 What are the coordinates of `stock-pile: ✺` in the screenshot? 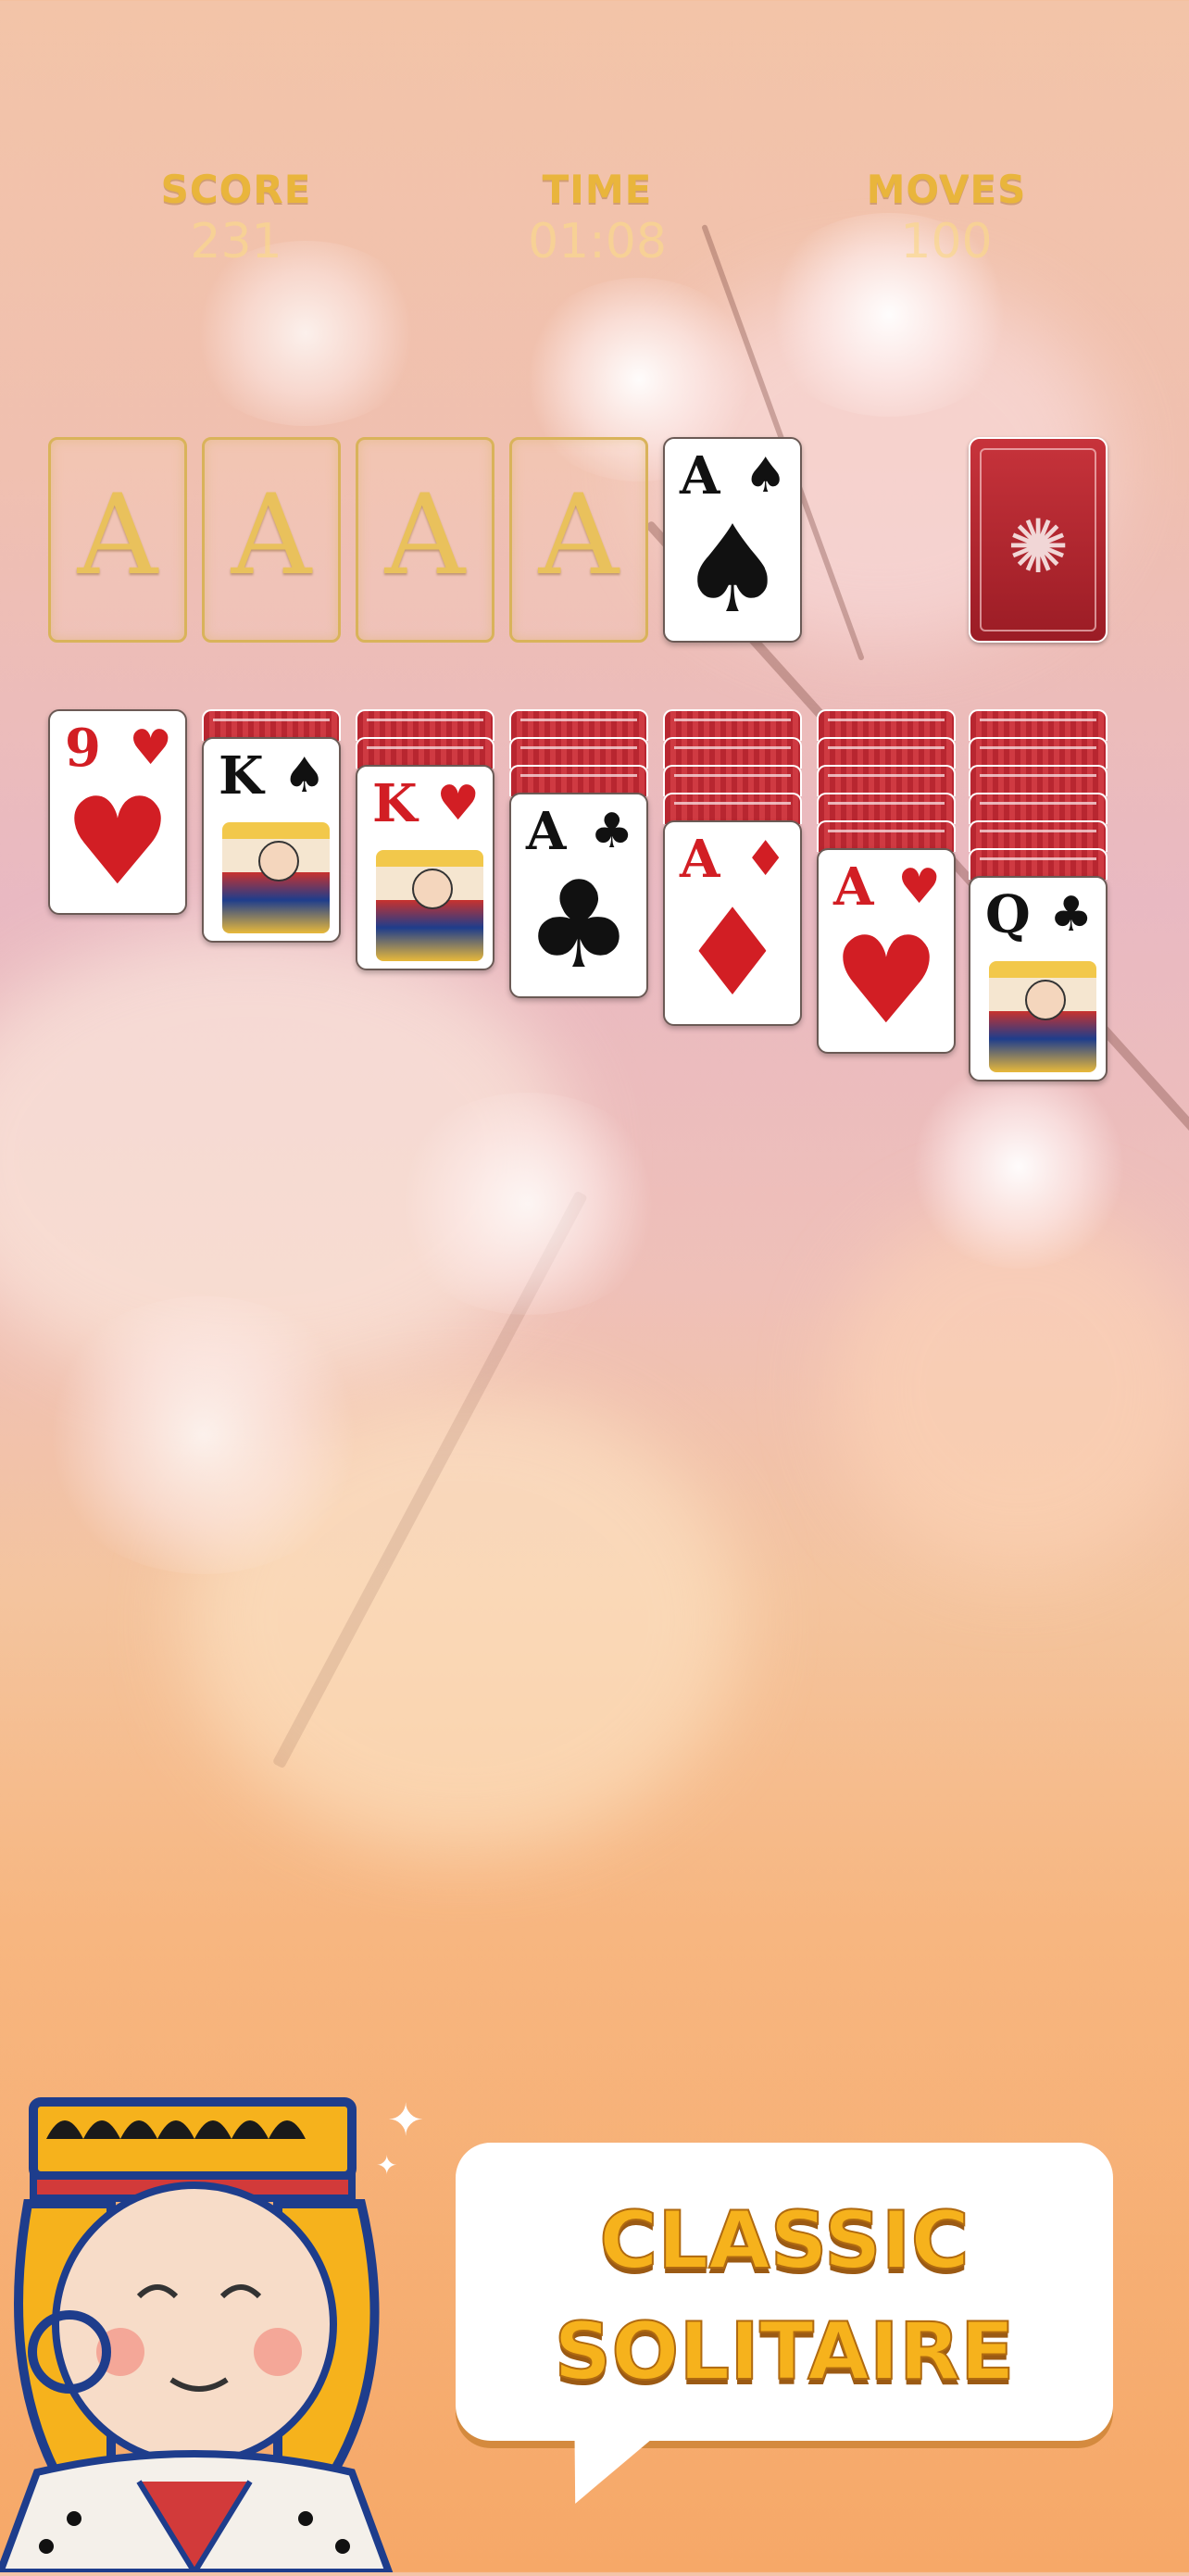 It's located at (1038, 540).